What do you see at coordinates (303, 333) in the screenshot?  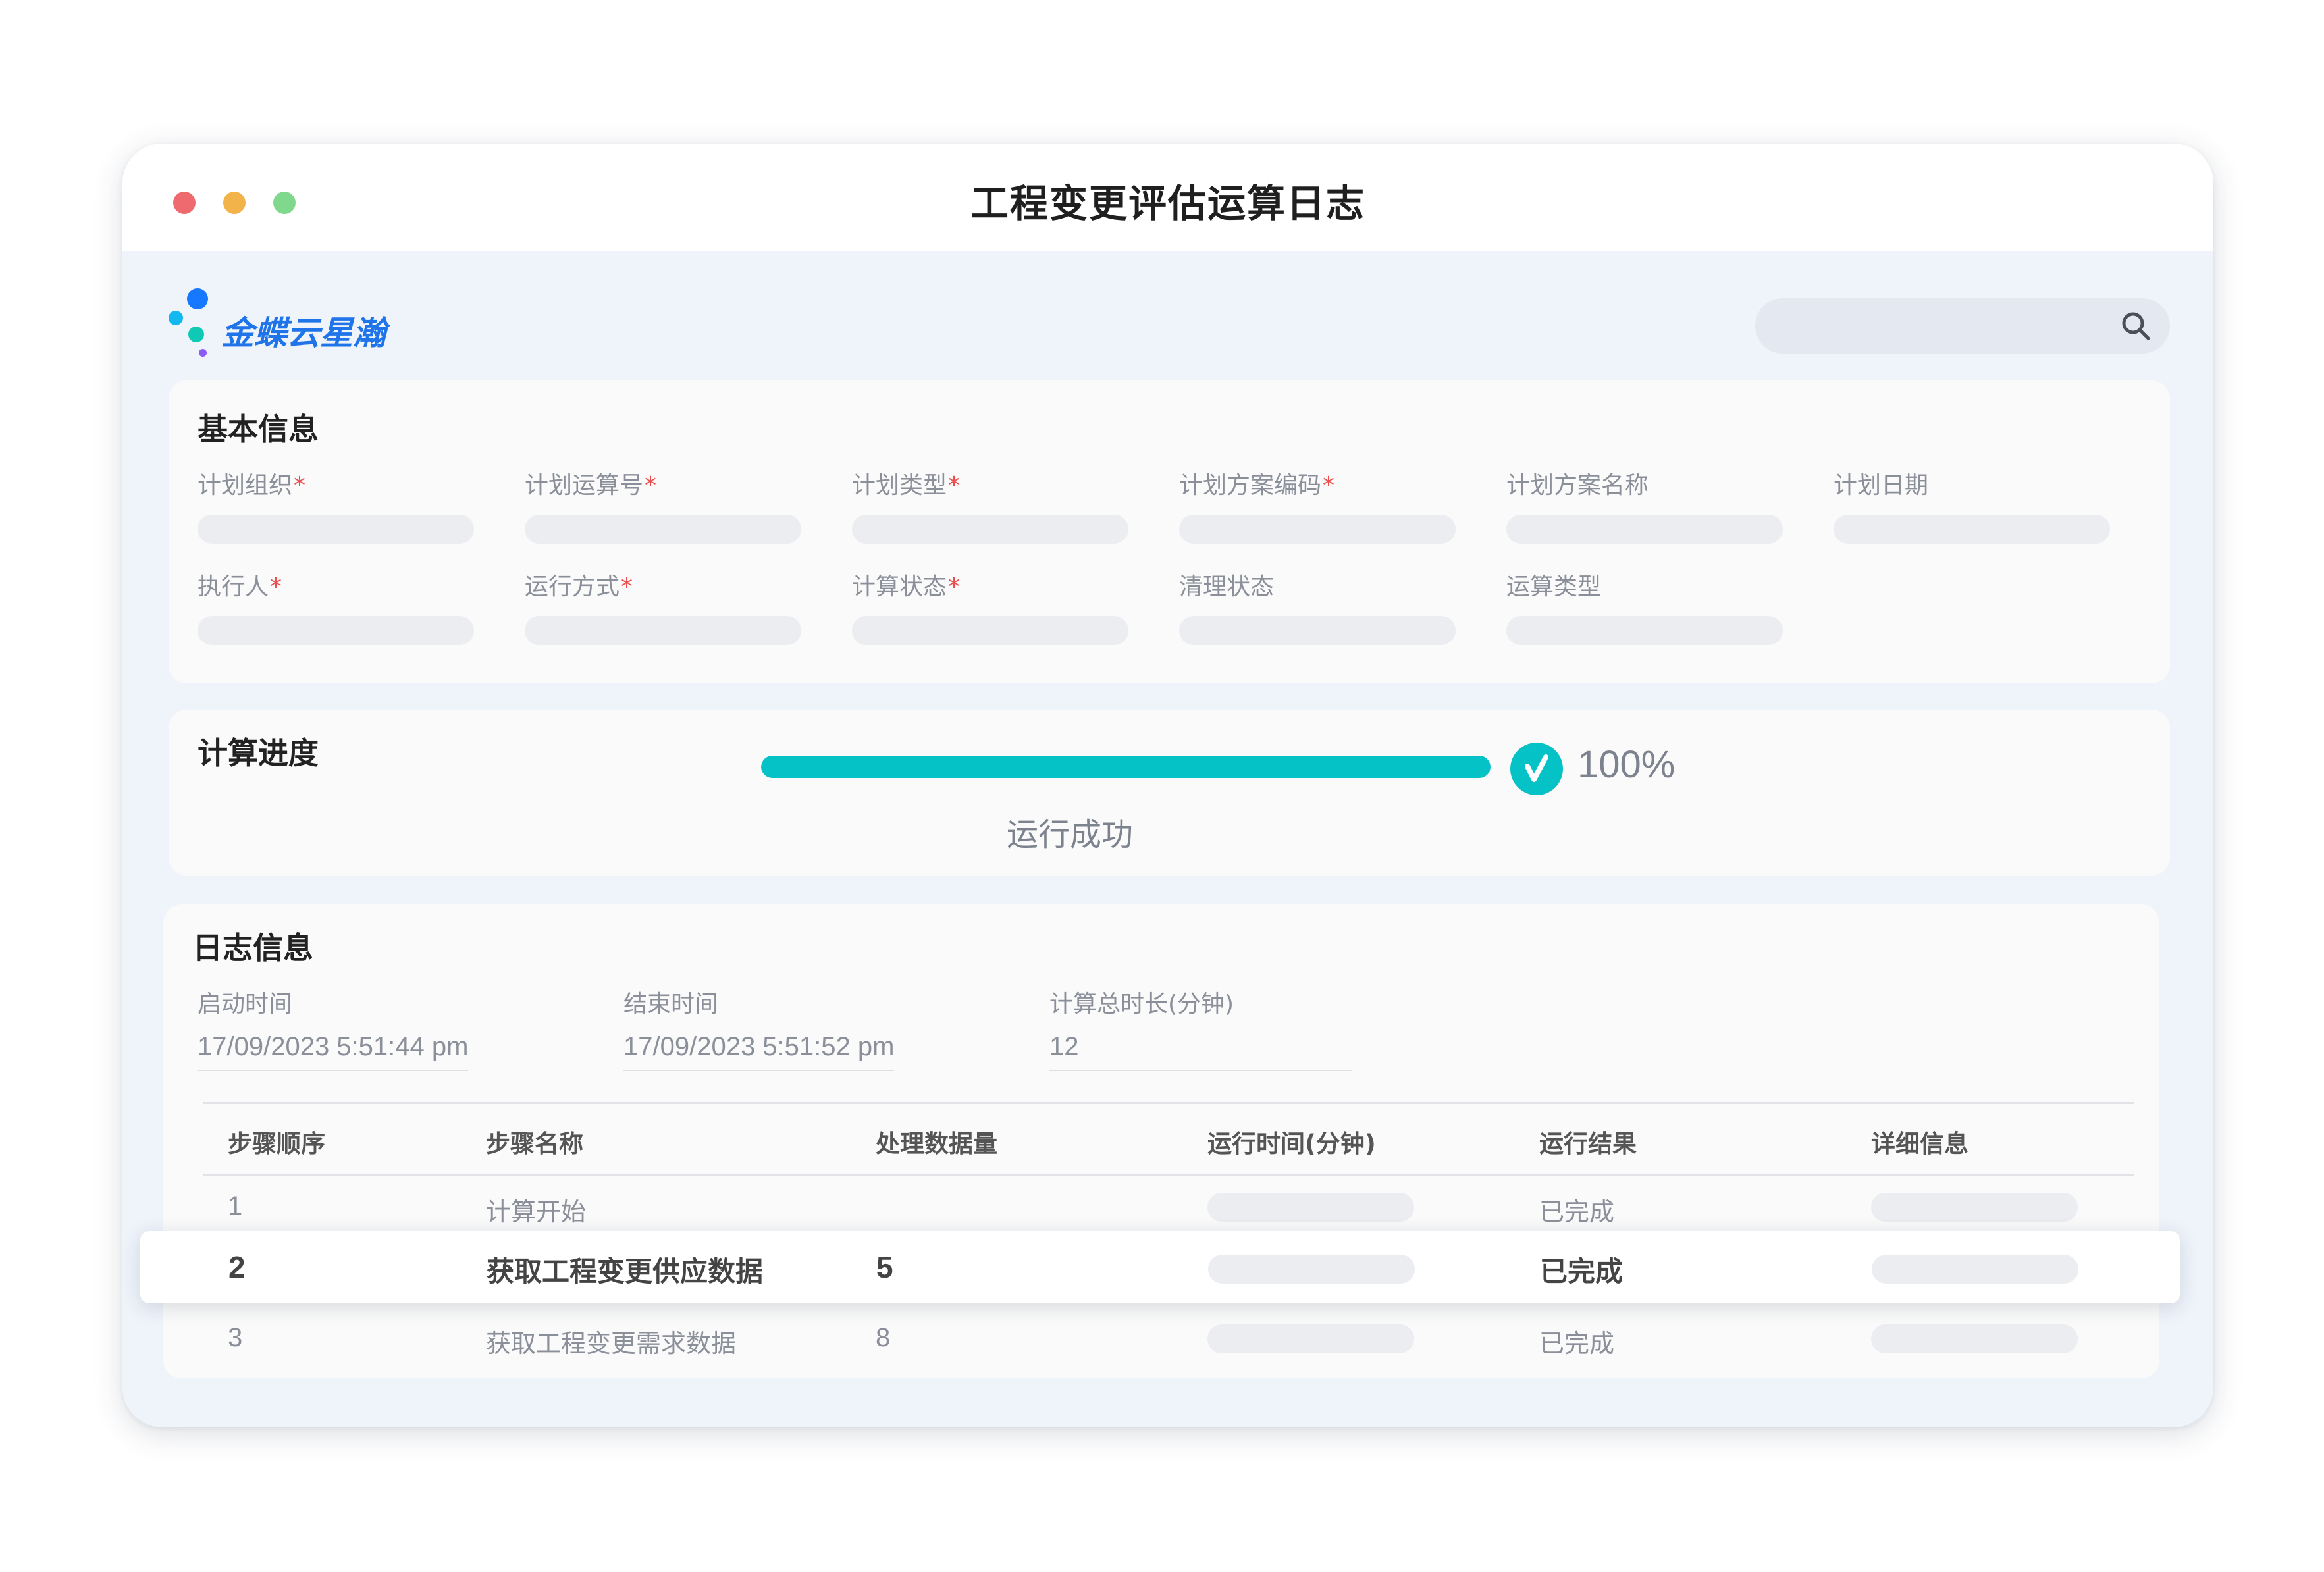 I see `brand-name: 金蝶云星瀚` at bounding box center [303, 333].